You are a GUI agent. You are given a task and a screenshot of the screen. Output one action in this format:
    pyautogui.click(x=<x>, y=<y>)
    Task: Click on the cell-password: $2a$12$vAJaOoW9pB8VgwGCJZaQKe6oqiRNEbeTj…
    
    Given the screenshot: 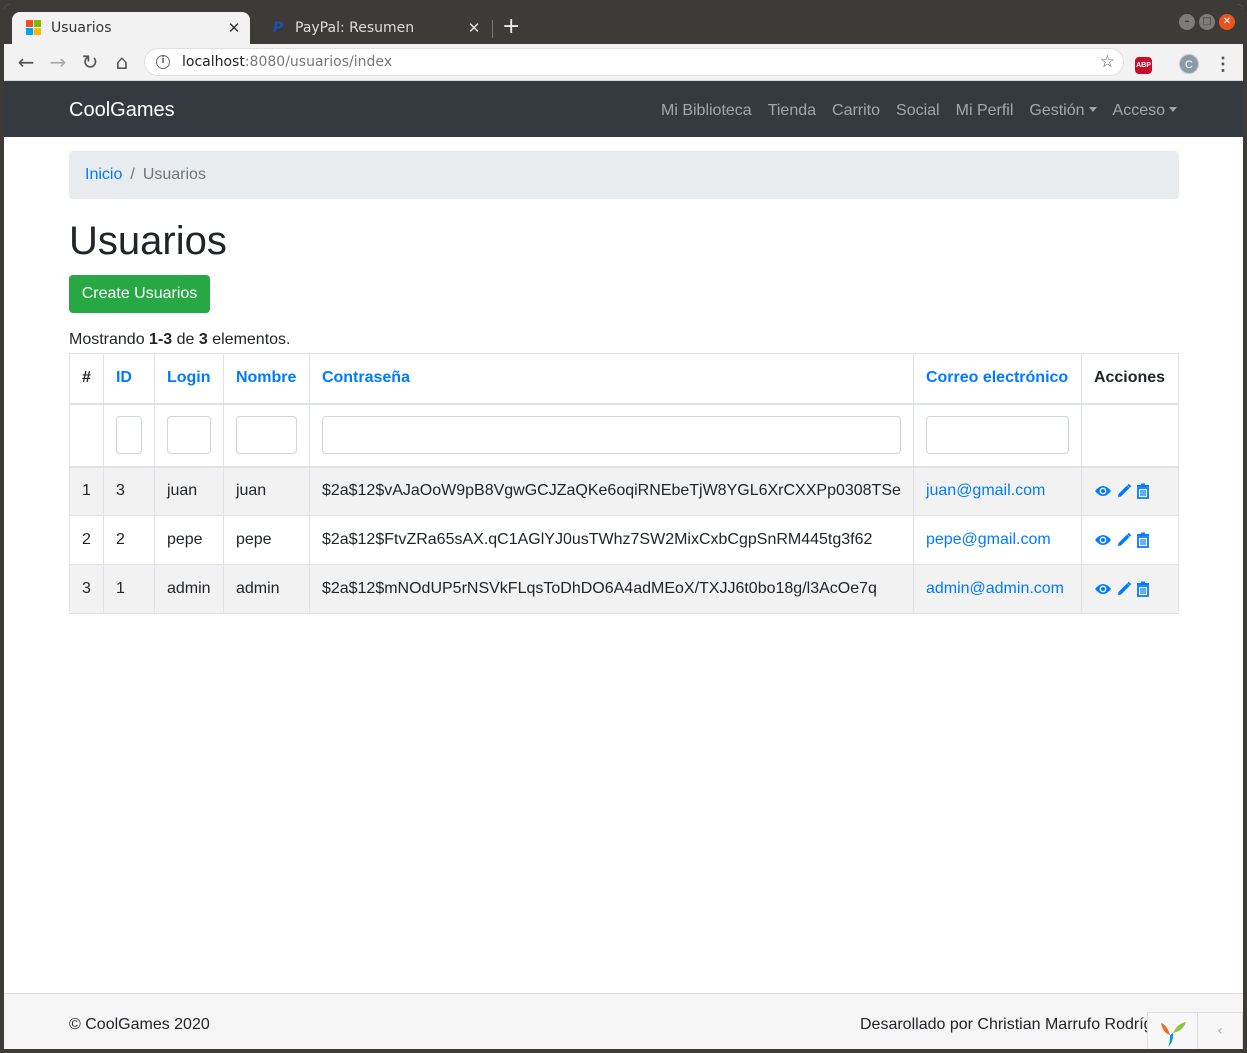 What is the action you would take?
    pyautogui.click(x=611, y=491)
    